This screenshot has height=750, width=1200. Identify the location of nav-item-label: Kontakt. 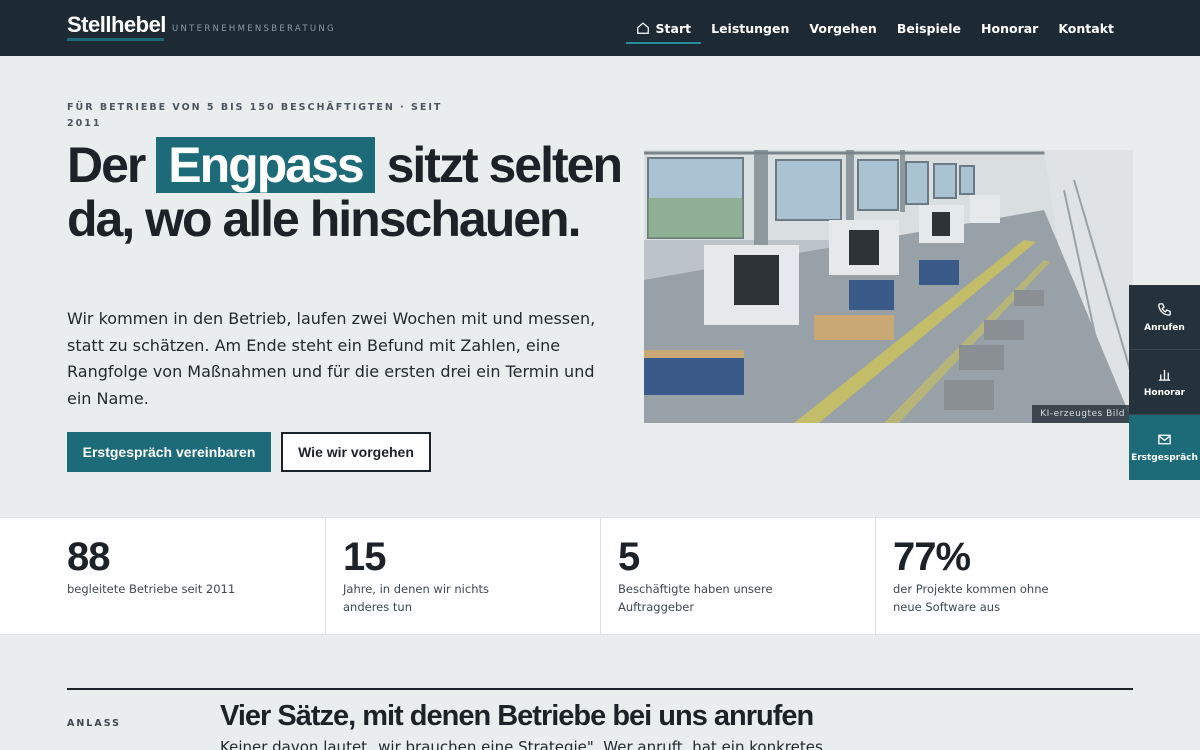
(1086, 28).